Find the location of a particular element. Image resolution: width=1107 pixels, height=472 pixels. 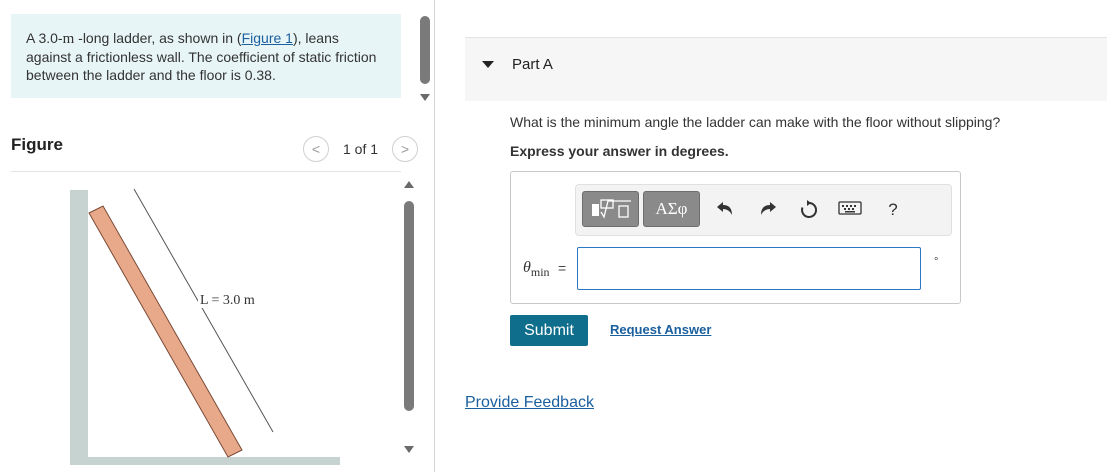

part-header is located at coordinates (786, 69).